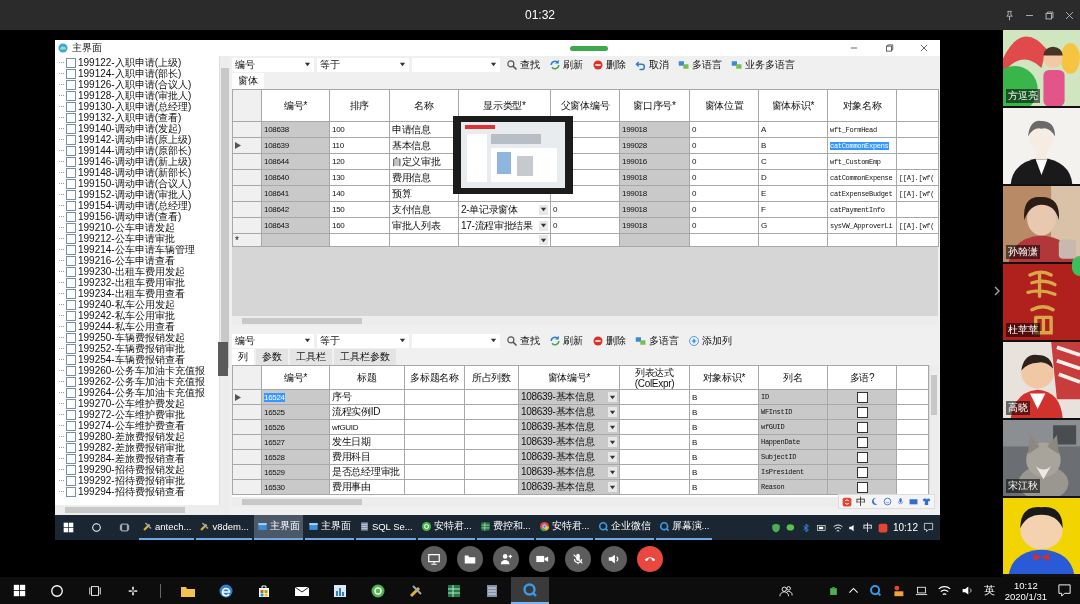 Image resolution: width=1080 pixels, height=604 pixels. What do you see at coordinates (654, 105) in the screenshot?
I see `column-header: 窗口序号*` at bounding box center [654, 105].